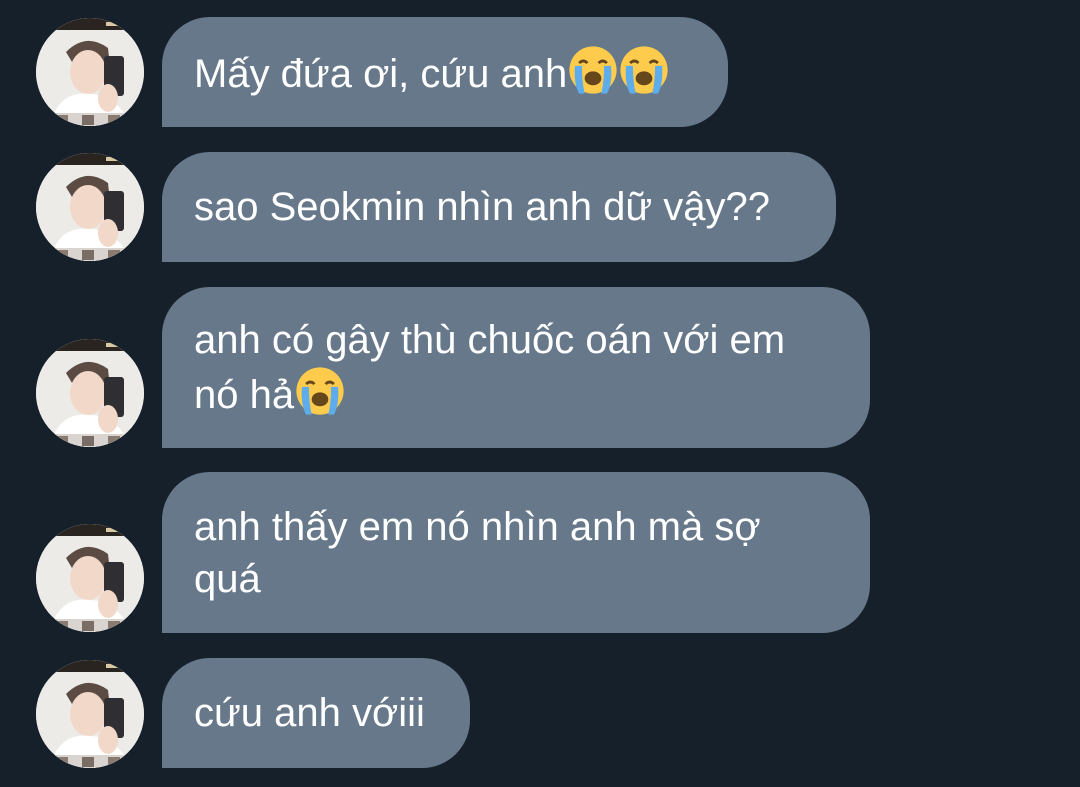  I want to click on message-text: anh có gây thù chuốc oán với em nó hả, so click(490, 367).